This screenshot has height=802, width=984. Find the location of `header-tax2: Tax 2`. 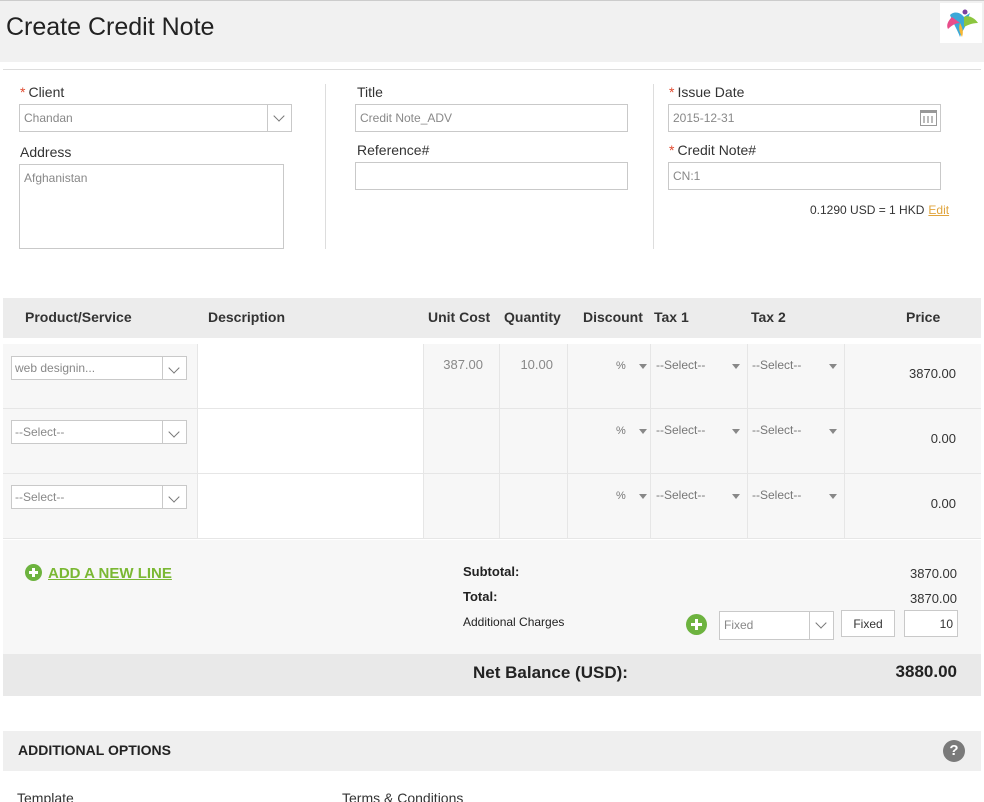

header-tax2: Tax 2 is located at coordinates (768, 317).